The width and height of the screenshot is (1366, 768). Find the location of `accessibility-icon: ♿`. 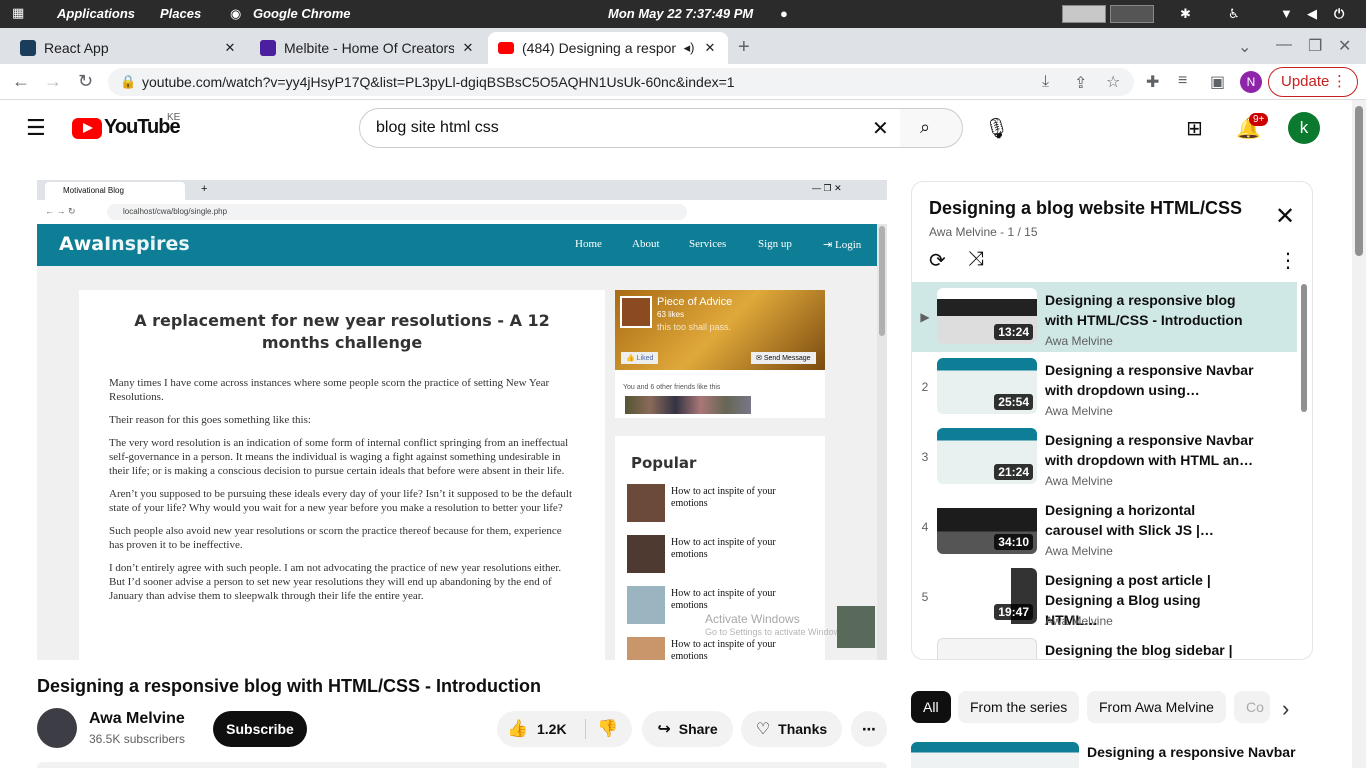

accessibility-icon: ♿ is located at coordinates (1234, 14).